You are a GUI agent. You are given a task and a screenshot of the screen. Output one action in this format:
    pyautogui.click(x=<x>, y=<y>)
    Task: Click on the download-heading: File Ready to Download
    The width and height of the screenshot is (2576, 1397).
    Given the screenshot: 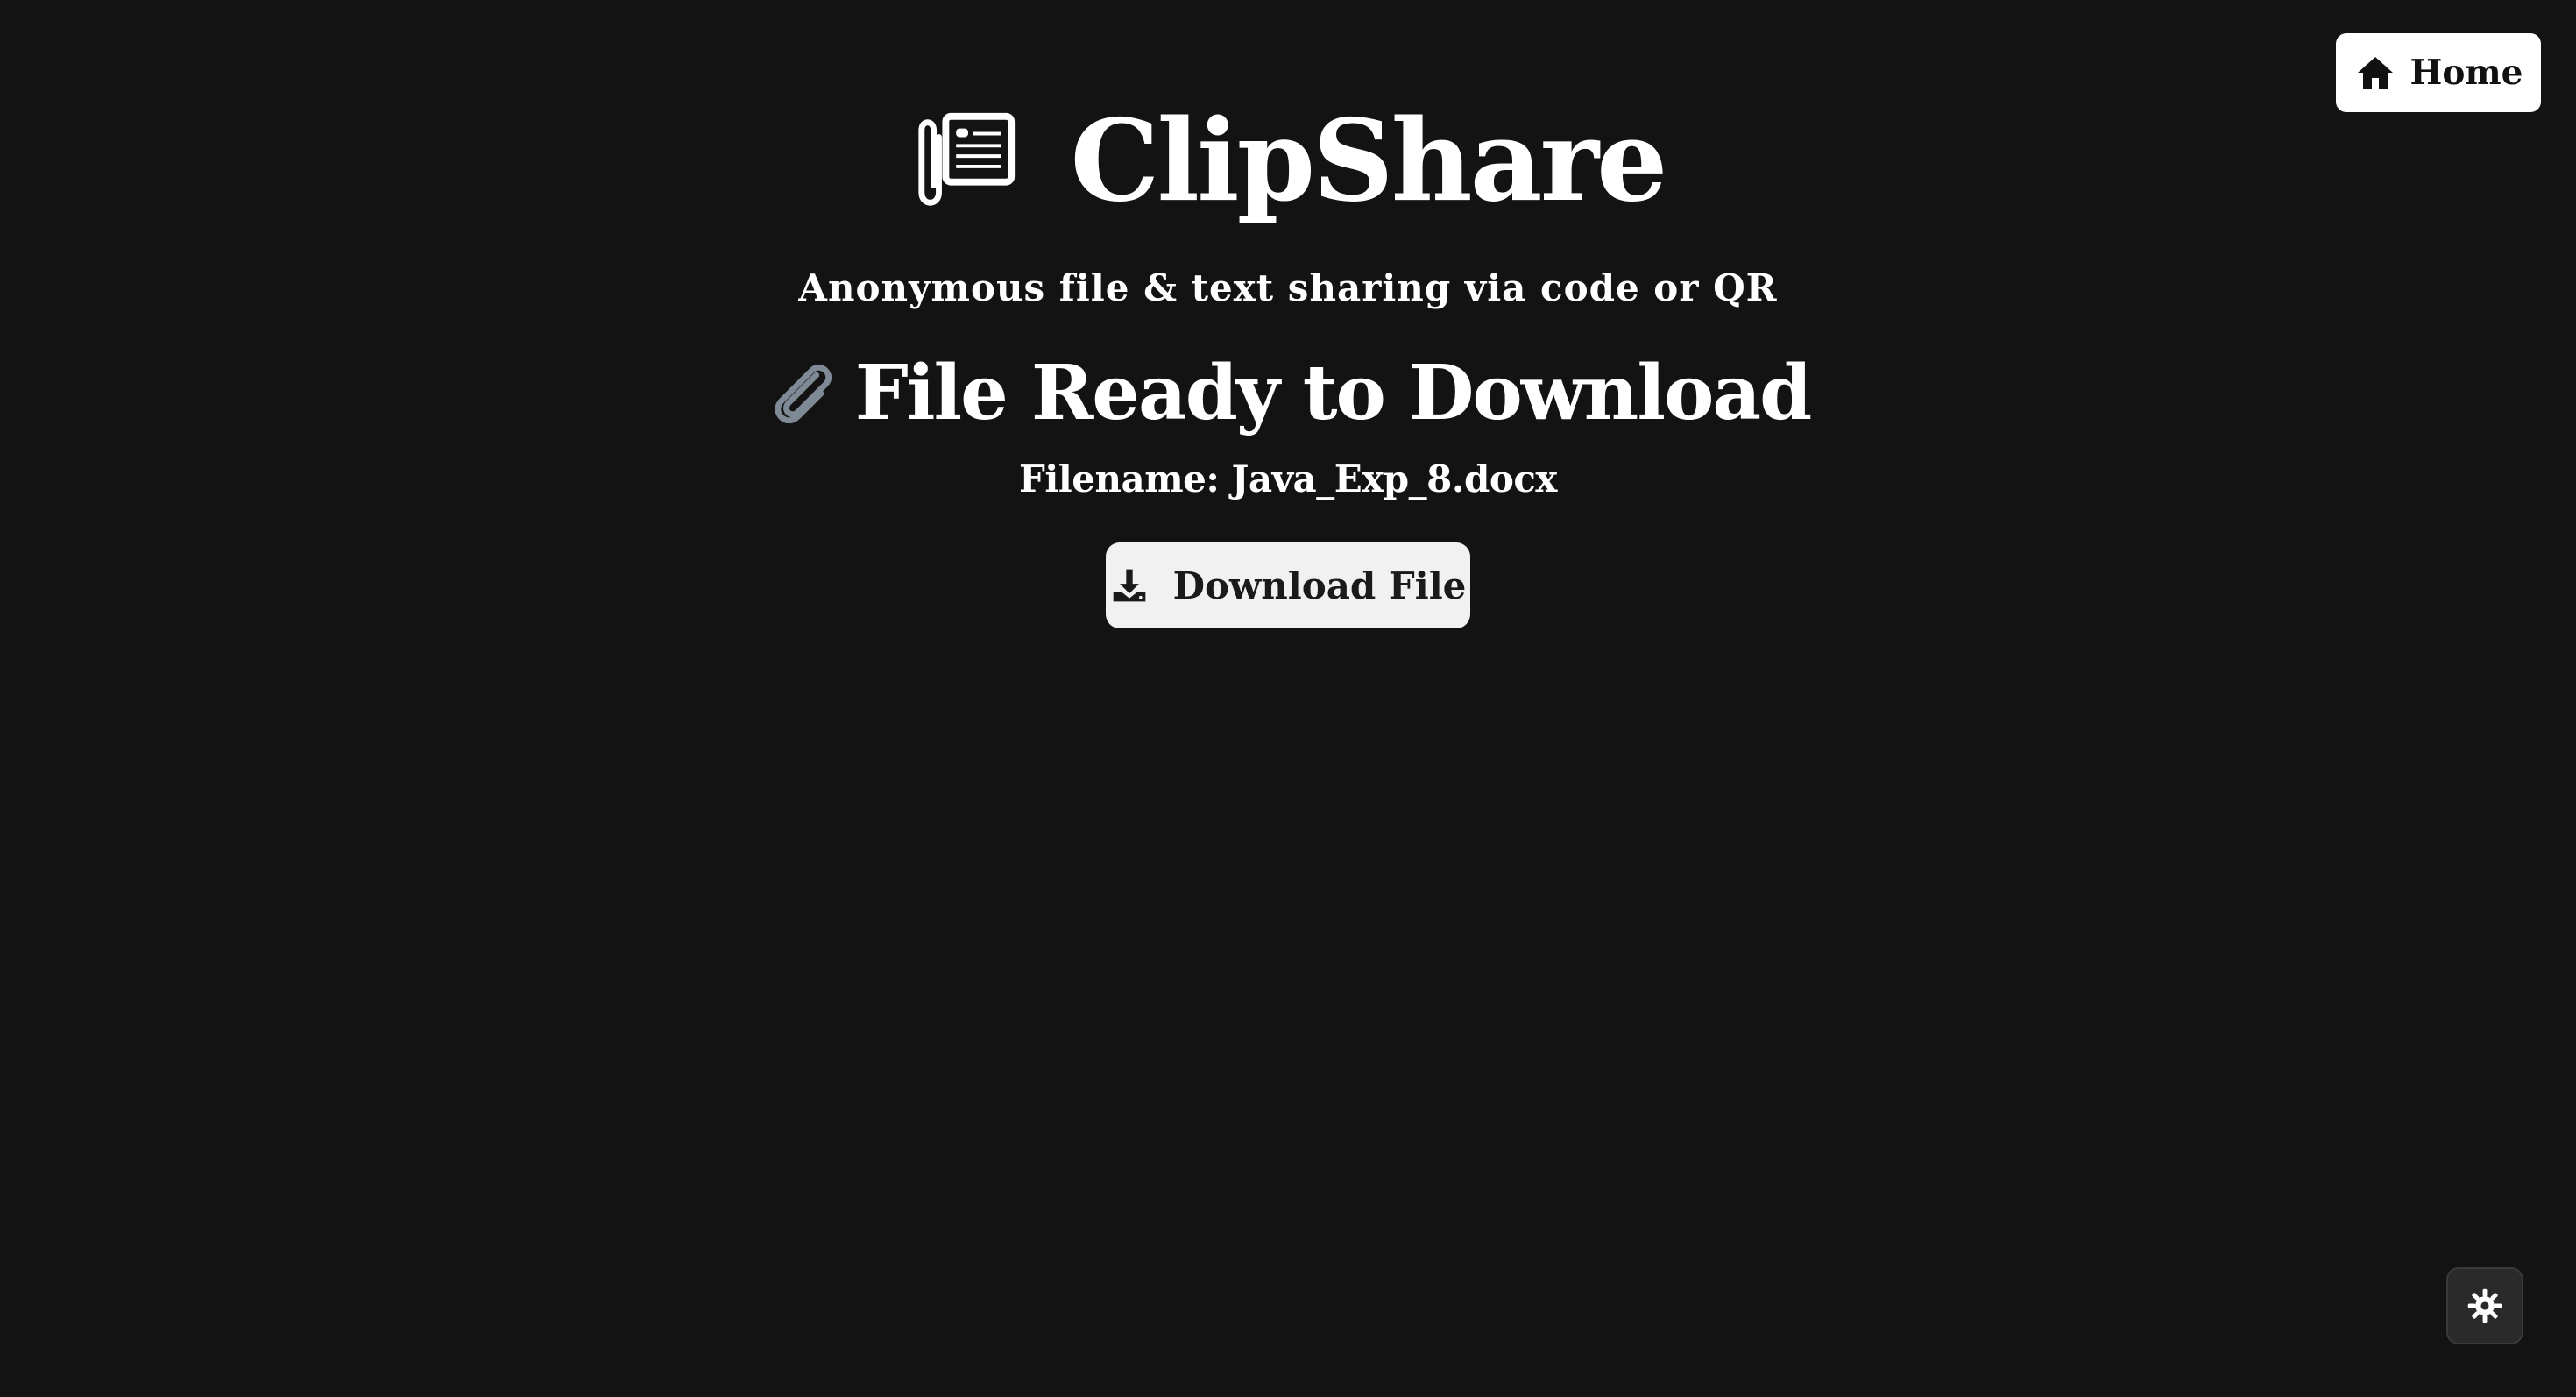 What is the action you would take?
    pyautogui.click(x=1288, y=393)
    